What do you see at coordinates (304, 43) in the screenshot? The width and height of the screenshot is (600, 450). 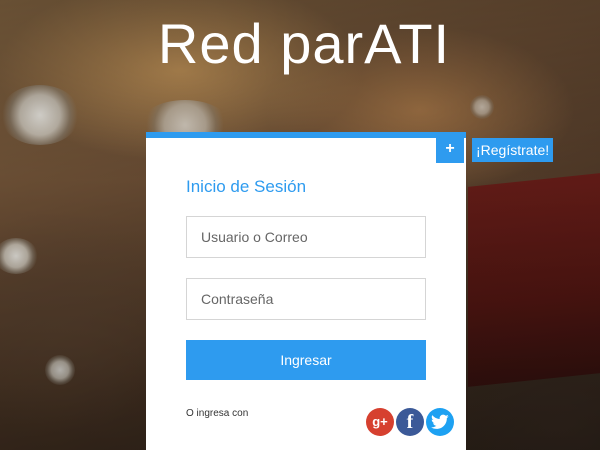 I see `site-title: Red parATI` at bounding box center [304, 43].